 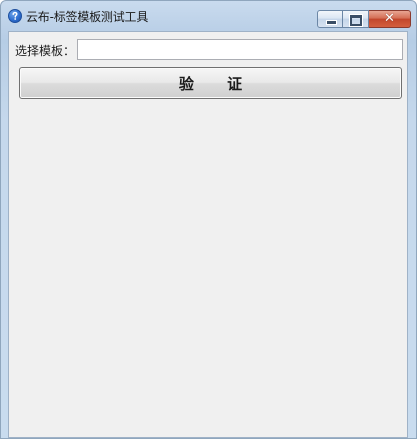 What do you see at coordinates (15, 16) in the screenshot?
I see `help-question-icon` at bounding box center [15, 16].